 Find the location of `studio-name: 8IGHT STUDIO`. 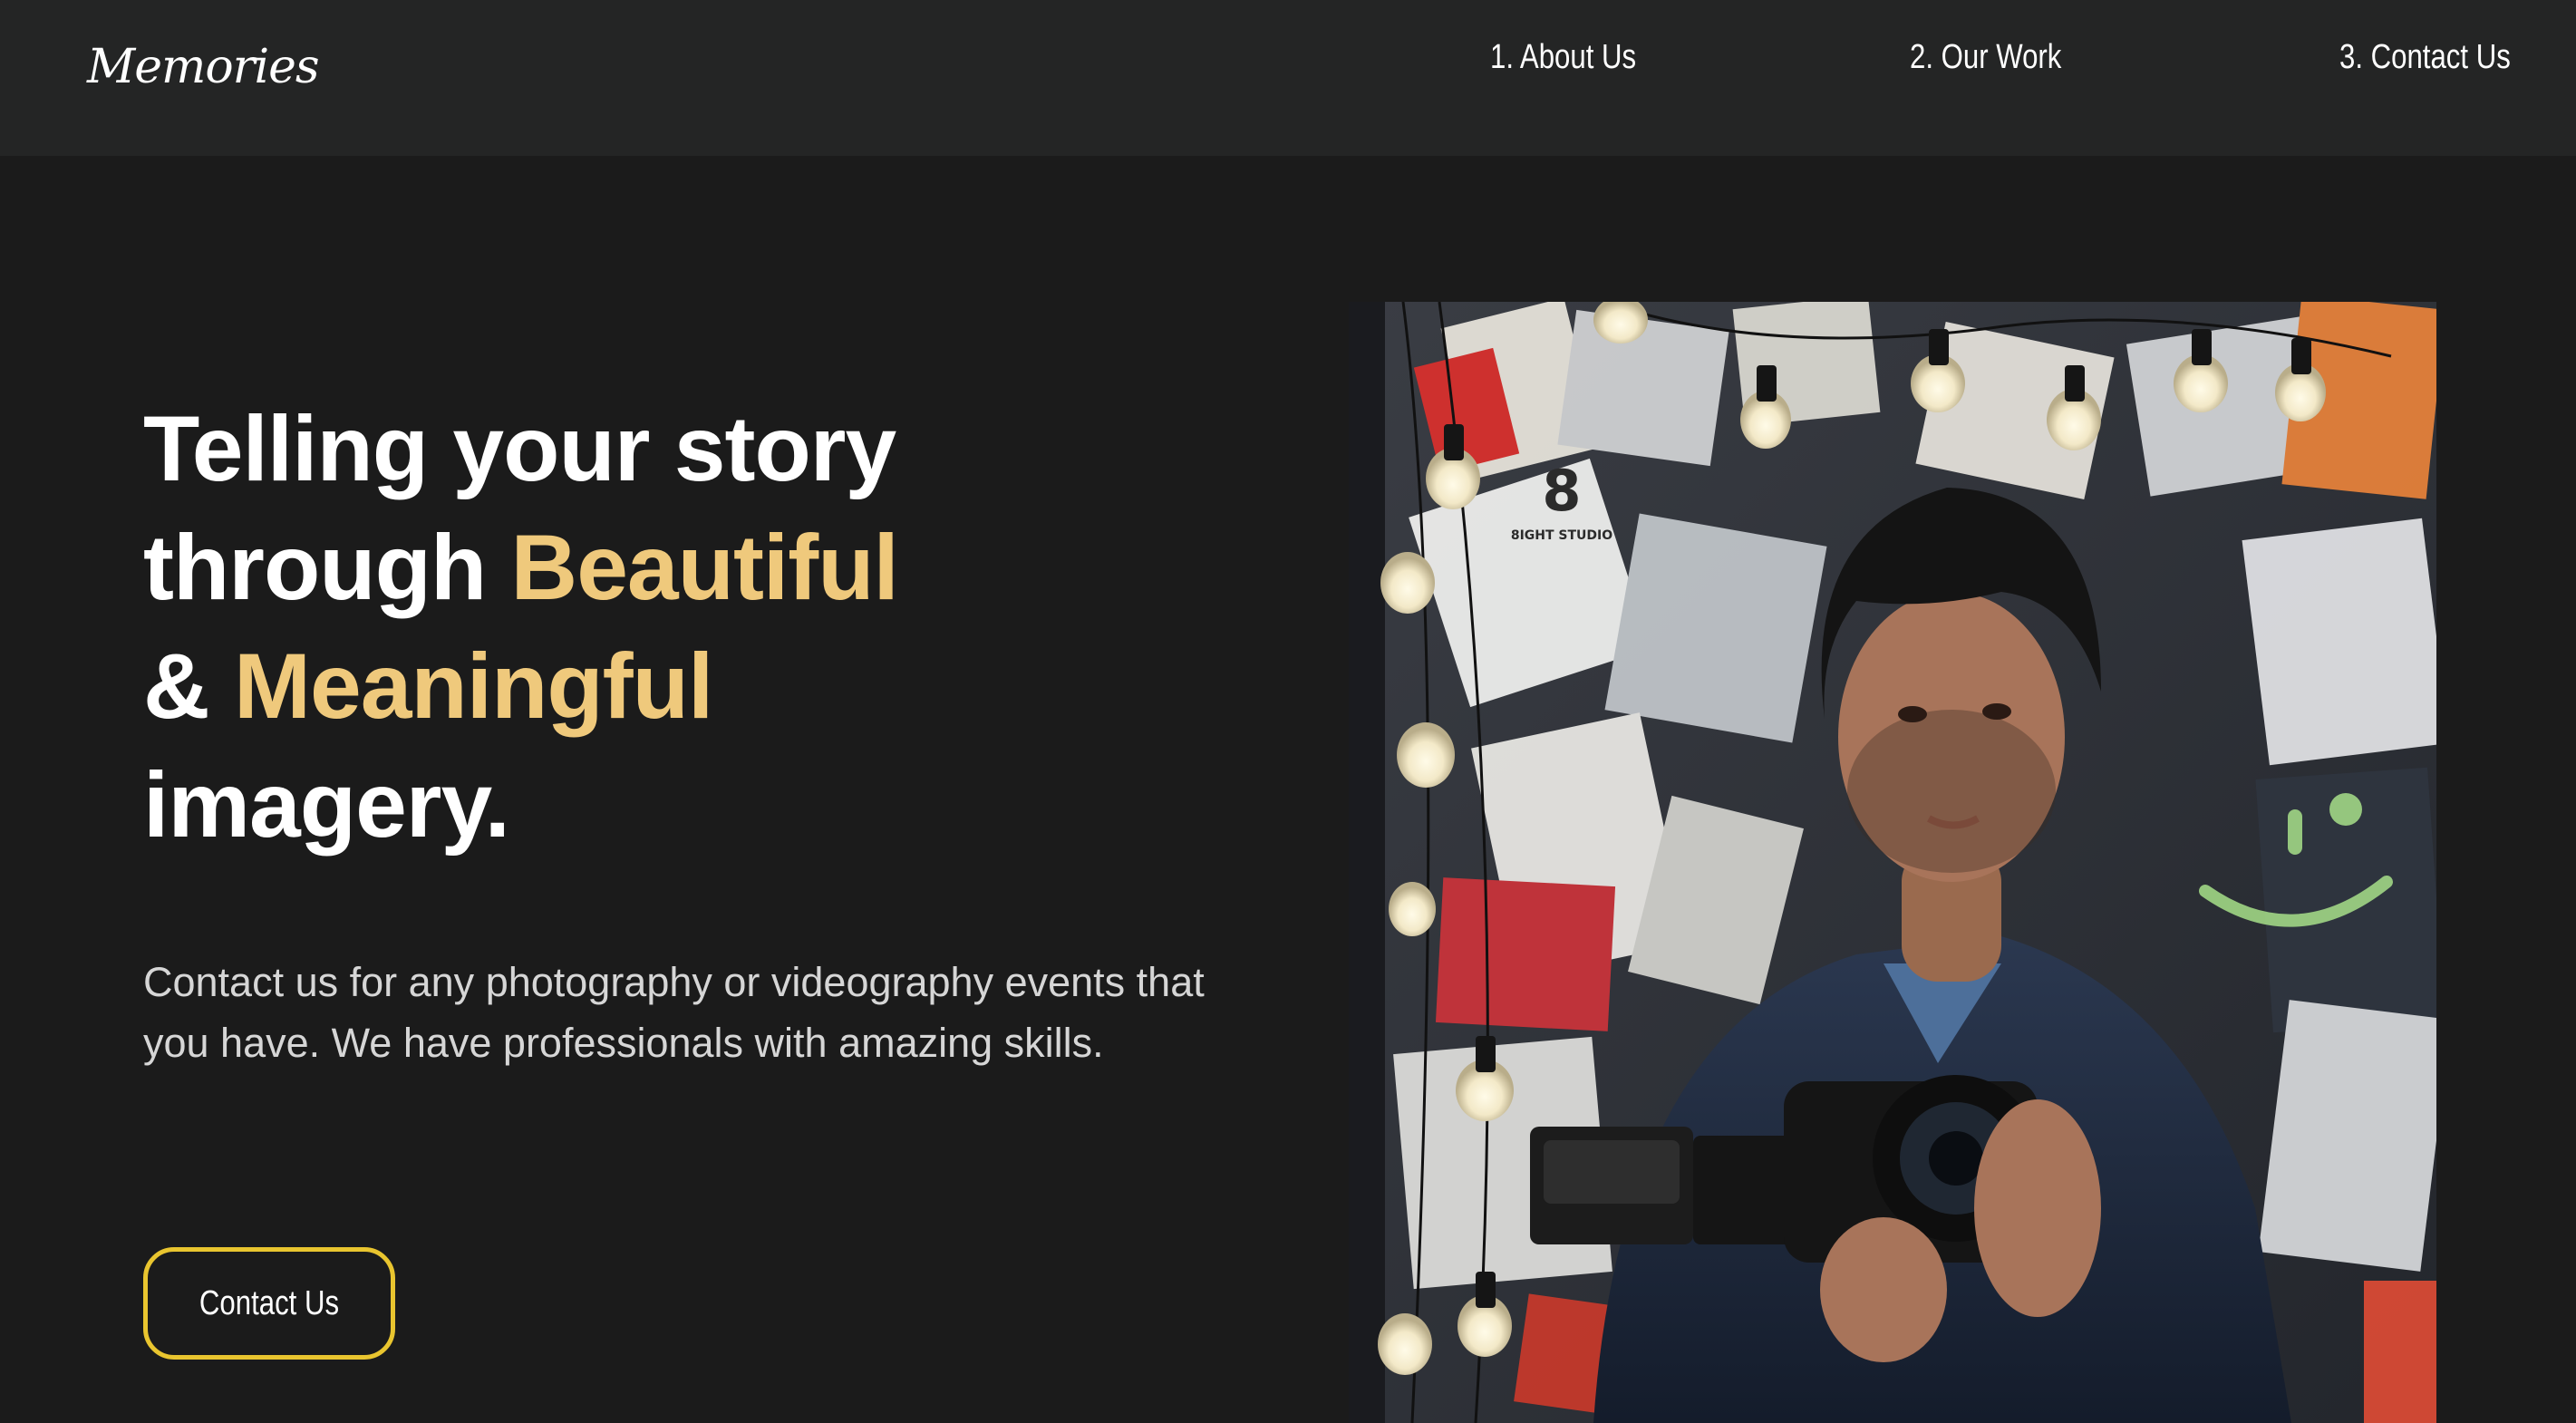

studio-name: 8IGHT STUDIO is located at coordinates (1561, 535).